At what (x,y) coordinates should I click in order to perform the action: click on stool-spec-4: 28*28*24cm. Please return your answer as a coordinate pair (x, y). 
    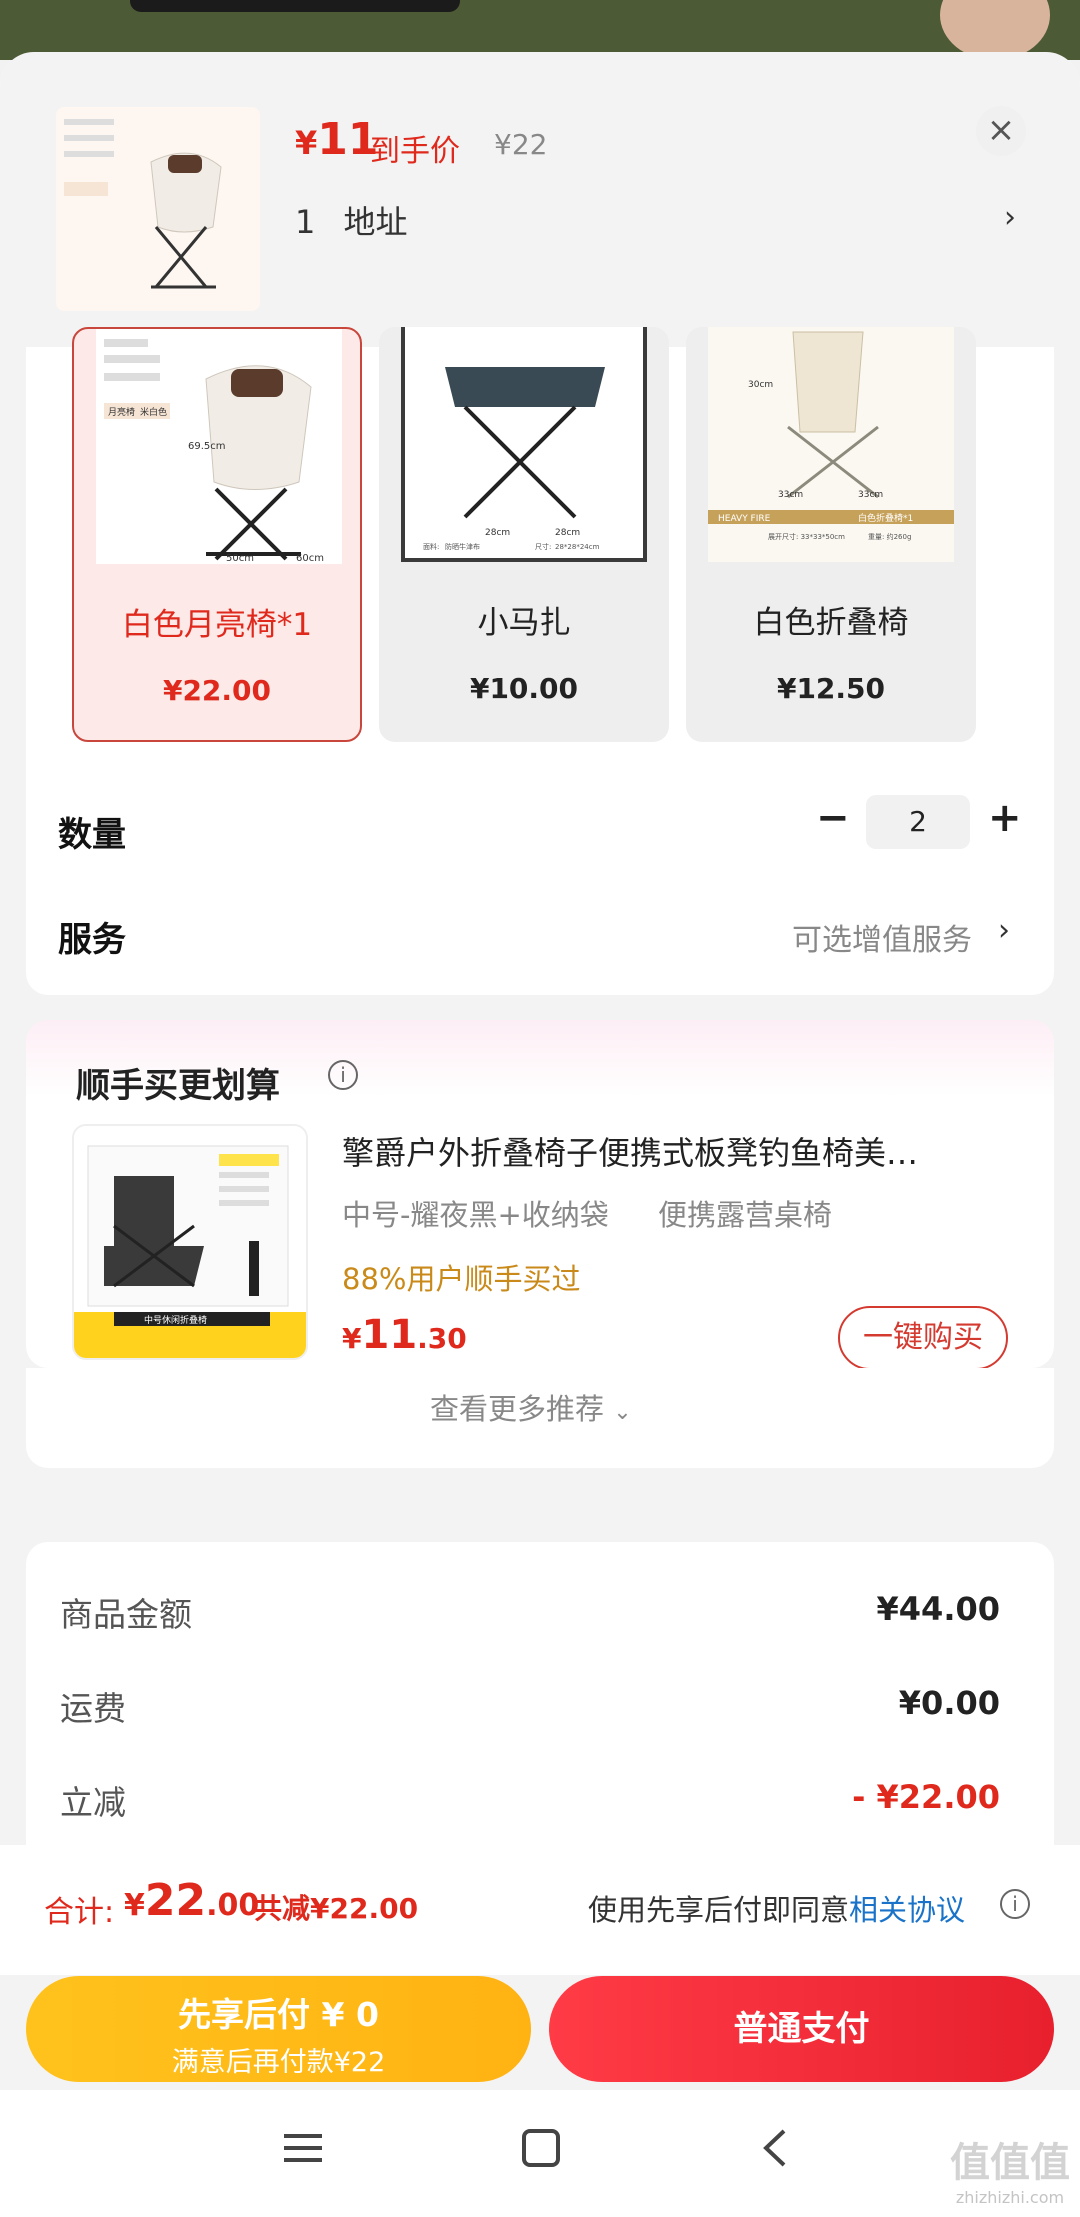
    Looking at the image, I should click on (577, 547).